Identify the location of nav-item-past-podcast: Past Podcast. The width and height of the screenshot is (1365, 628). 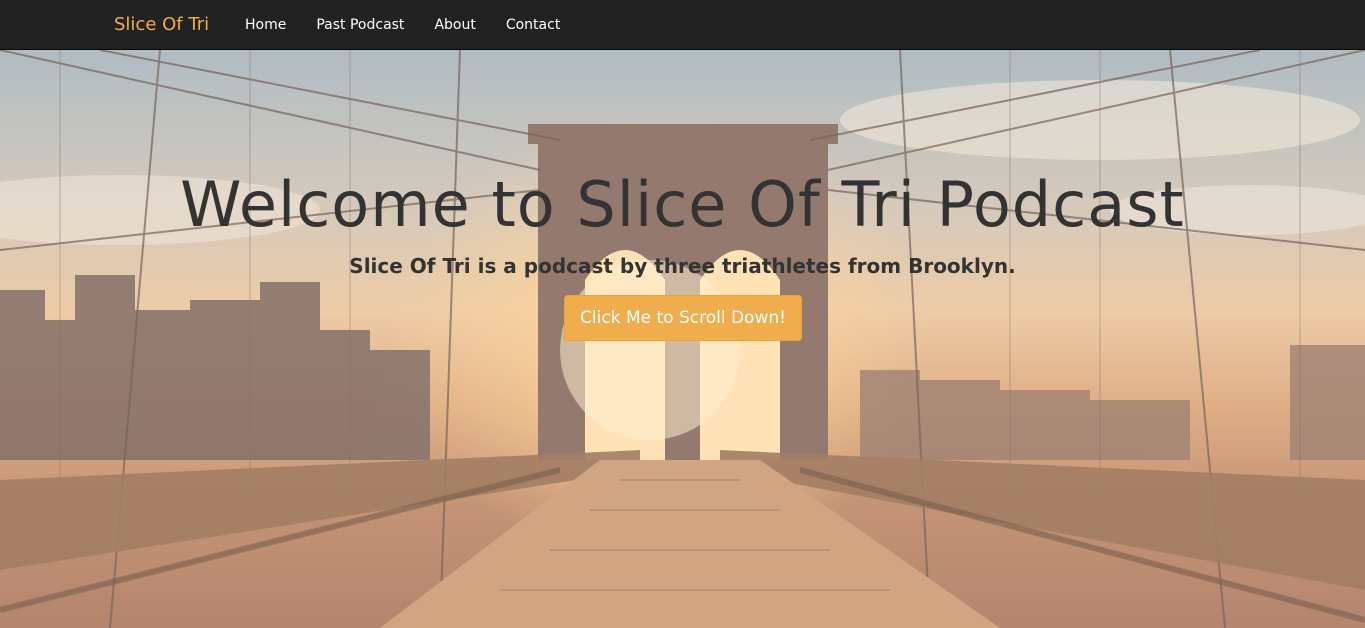
(360, 25).